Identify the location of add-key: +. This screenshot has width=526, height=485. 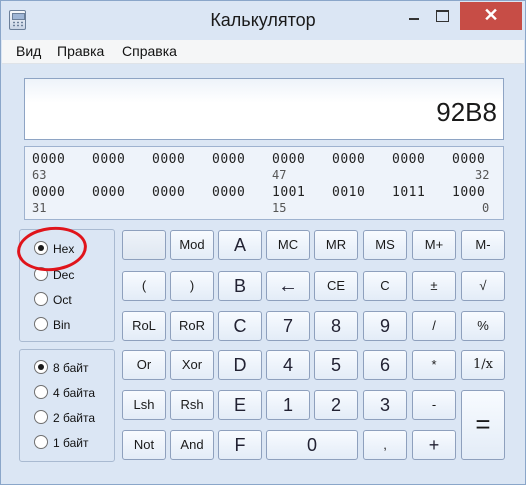
(434, 445).